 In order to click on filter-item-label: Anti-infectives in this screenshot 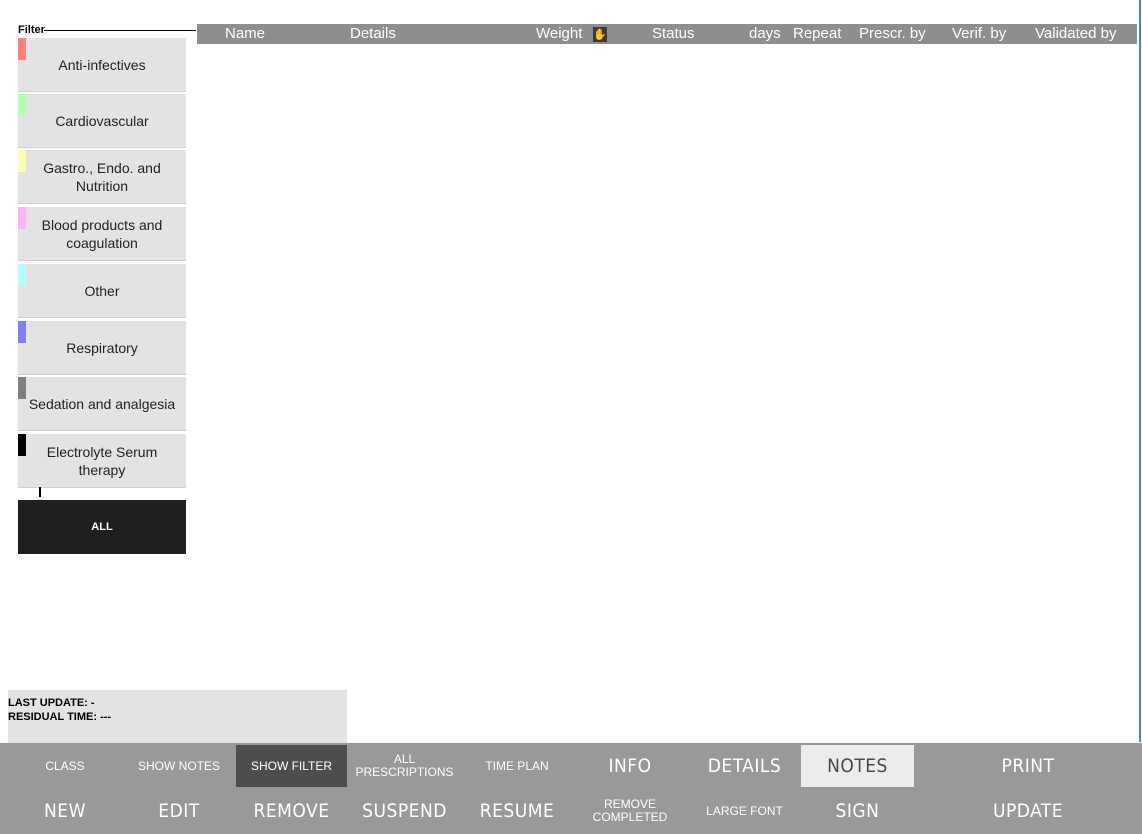, I will do `click(102, 64)`.